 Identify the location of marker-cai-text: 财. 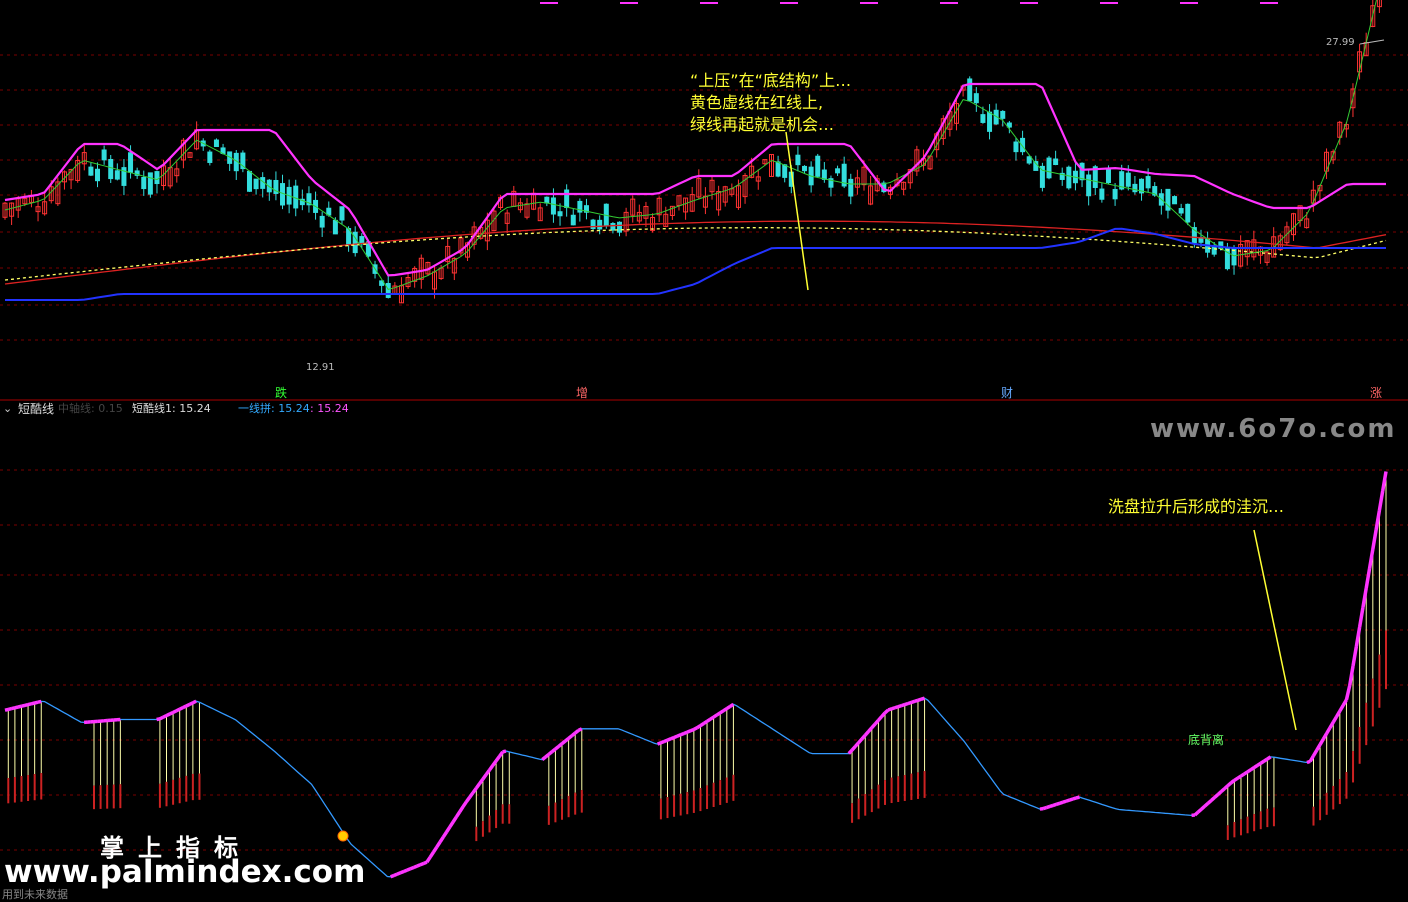
(1007, 393).